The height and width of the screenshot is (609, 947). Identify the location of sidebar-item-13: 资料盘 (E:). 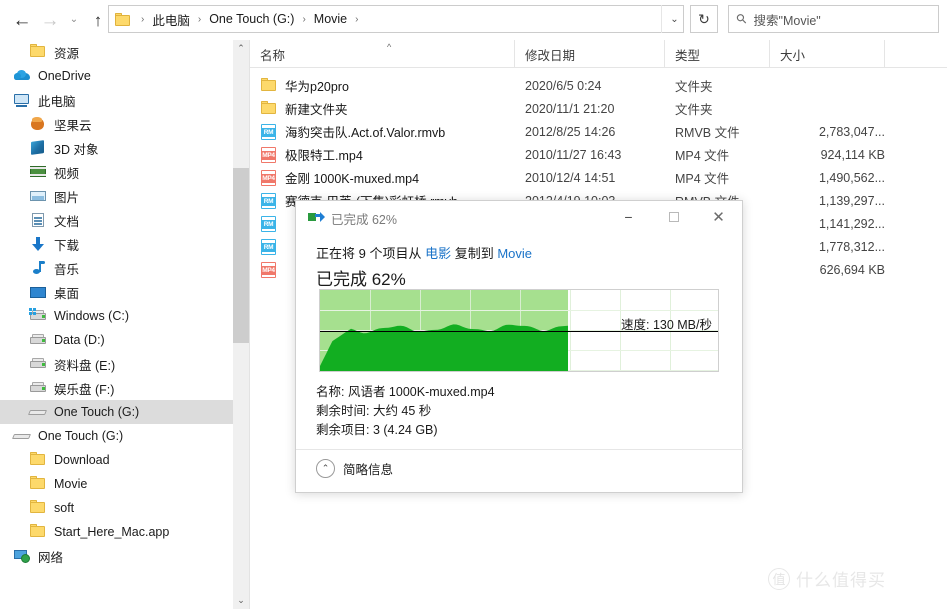
(116, 364).